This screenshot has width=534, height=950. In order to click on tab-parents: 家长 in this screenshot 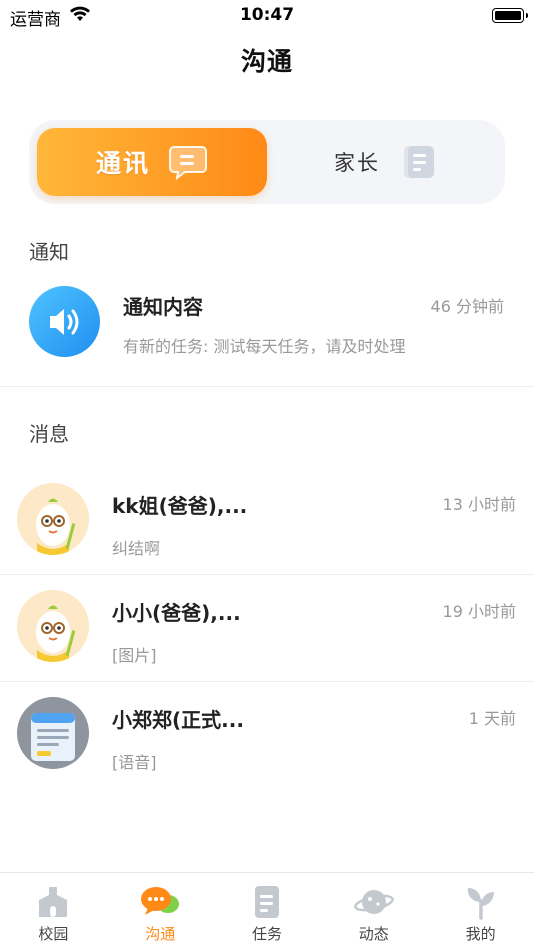, I will do `click(386, 162)`.